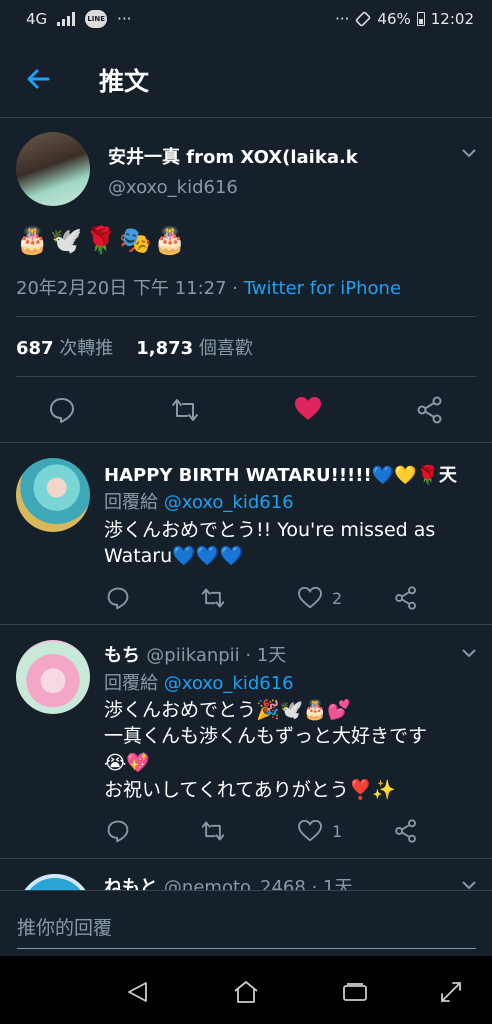  What do you see at coordinates (121, 288) in the screenshot?
I see `tweet-timestamp: 20年2月20日 下午 11:27` at bounding box center [121, 288].